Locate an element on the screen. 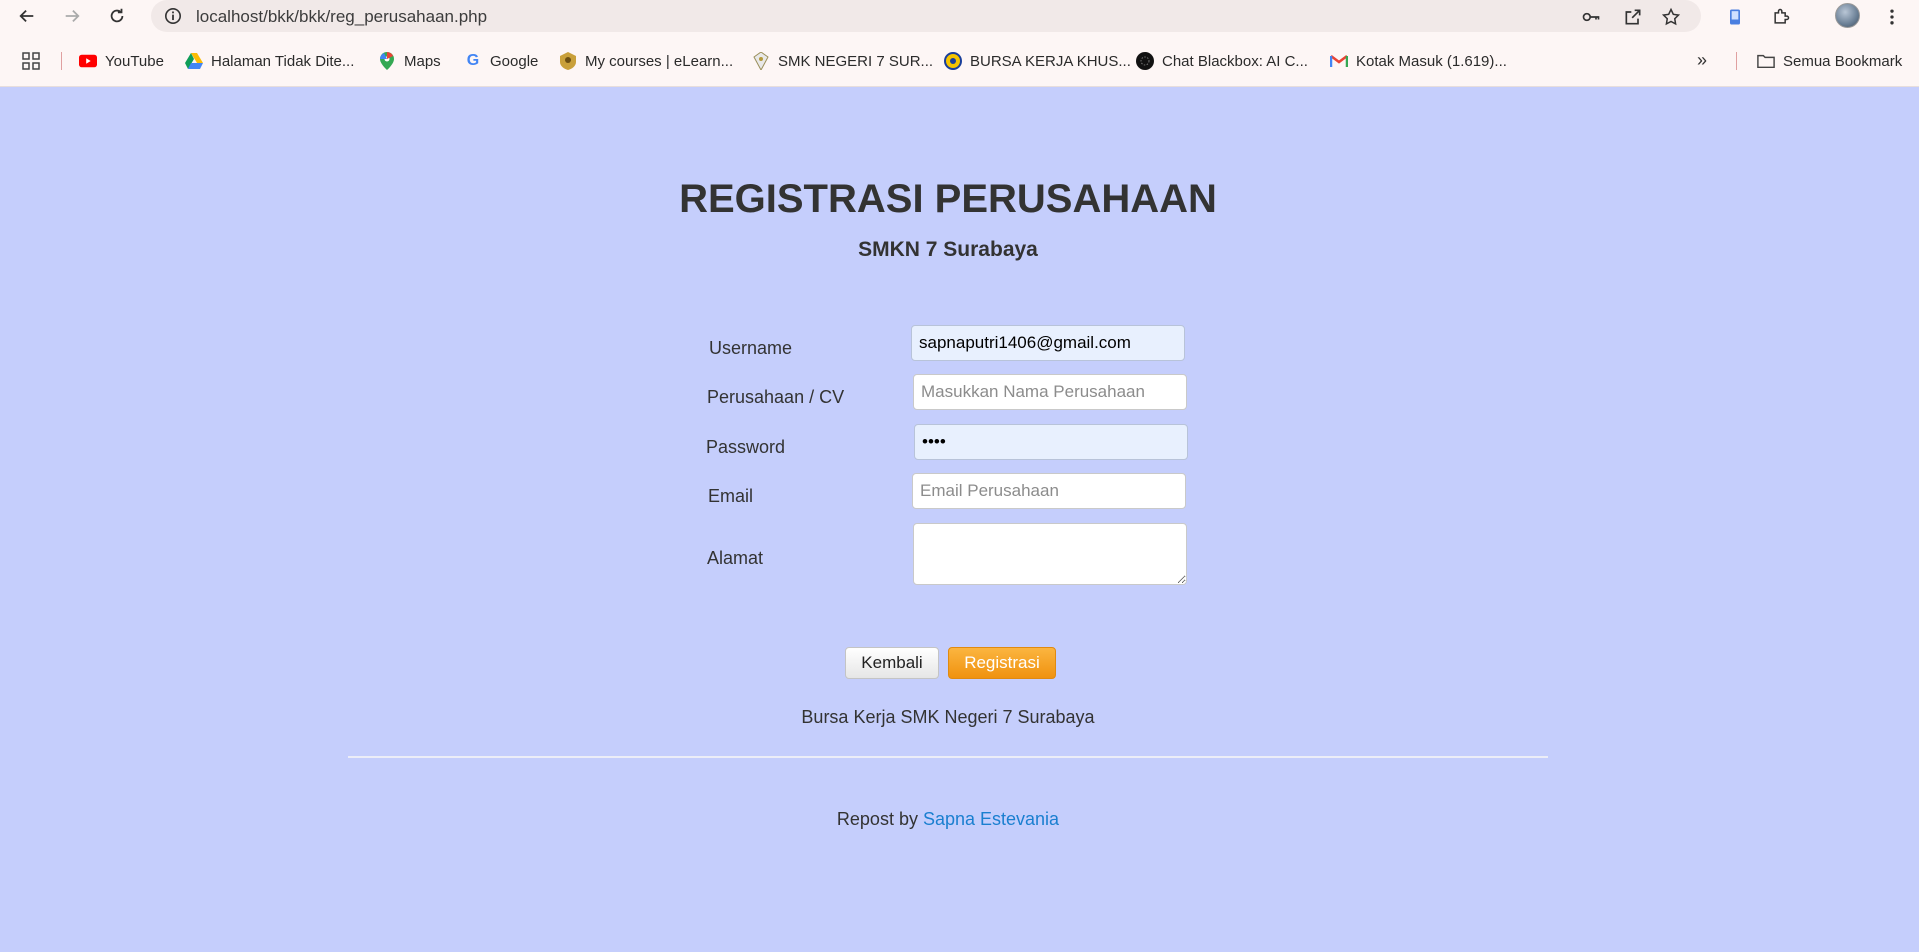 Image resolution: width=1919 pixels, height=952 pixels. all-bookmarks-label: Semua Bookmark is located at coordinates (1843, 61).